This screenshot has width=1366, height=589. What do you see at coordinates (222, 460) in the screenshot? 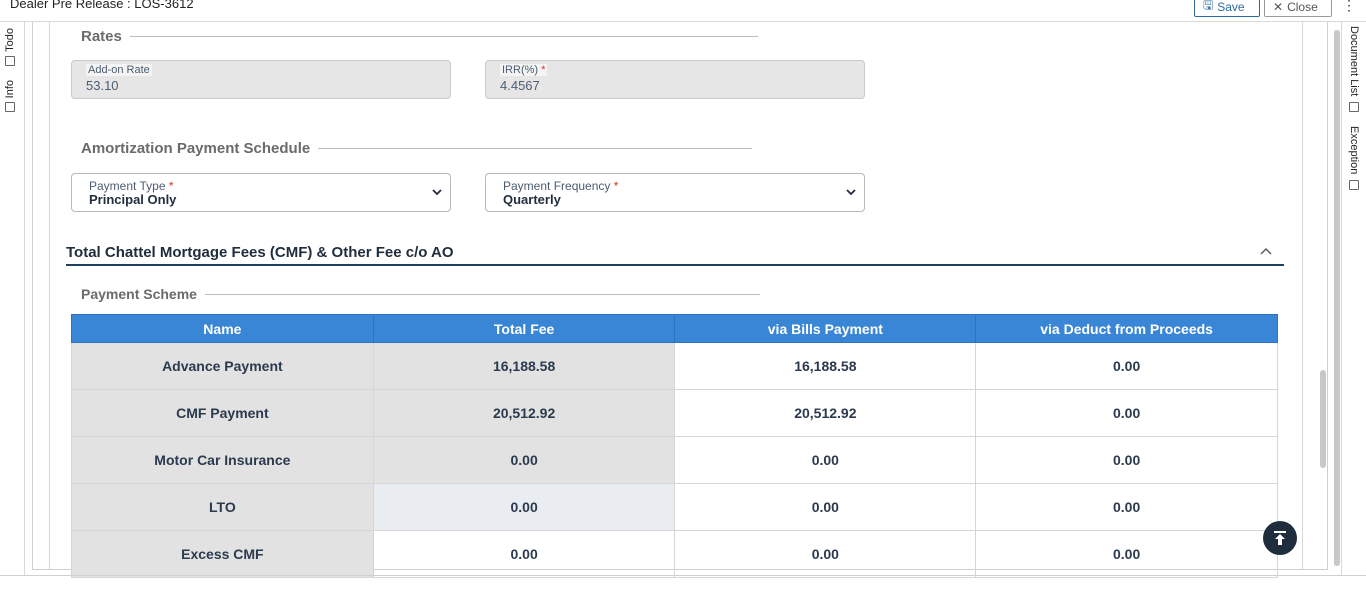
I see `row-name-cell: Motor Car Insurance` at bounding box center [222, 460].